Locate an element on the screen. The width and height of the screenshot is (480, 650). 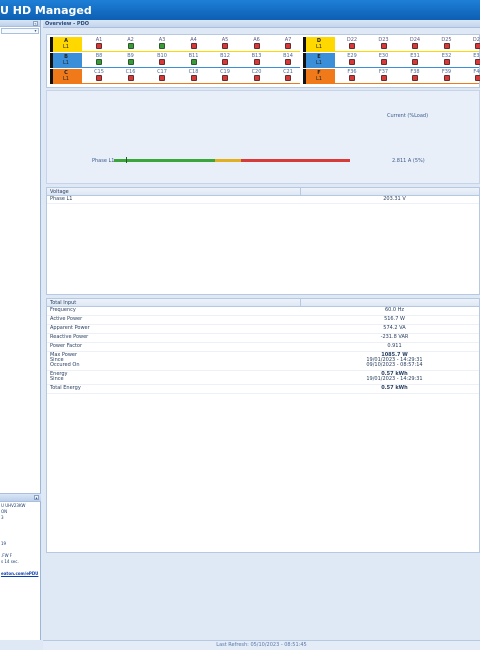
outlet-b12: B12 is located at coordinates (225, 60).